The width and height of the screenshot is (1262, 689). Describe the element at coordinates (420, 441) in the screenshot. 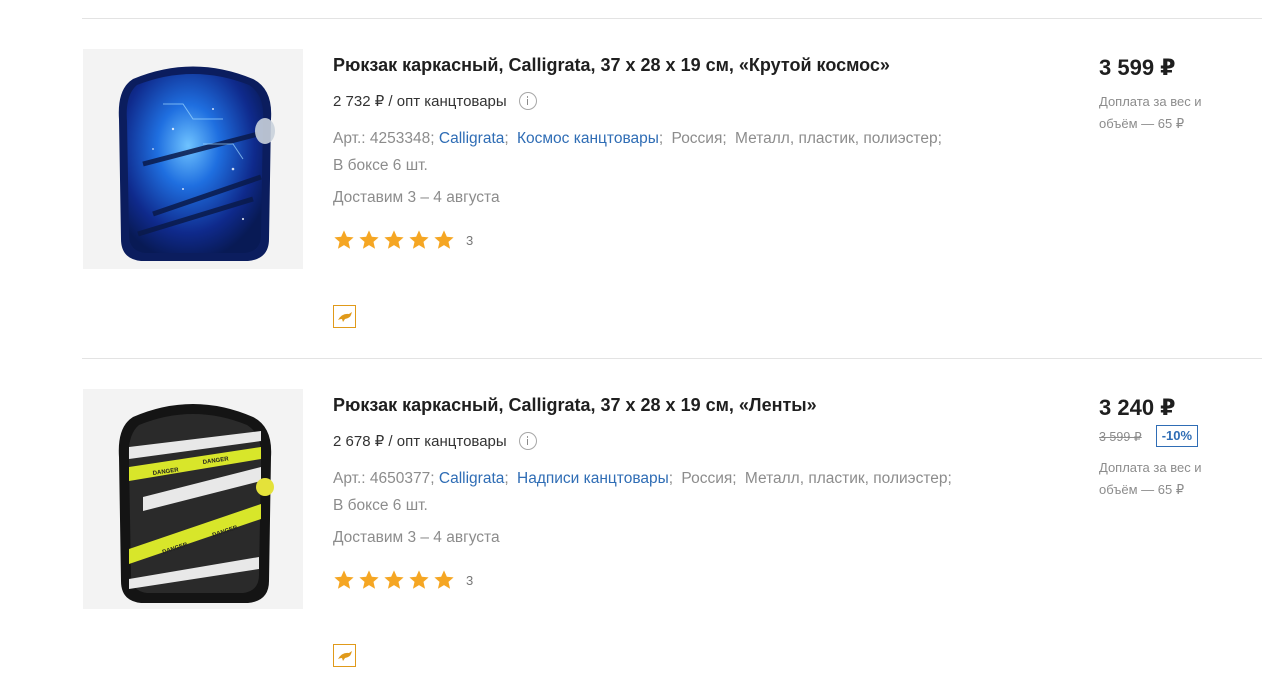

I see `wholesale-price-text: 2 678 ₽ / опт канцтовары` at that location.